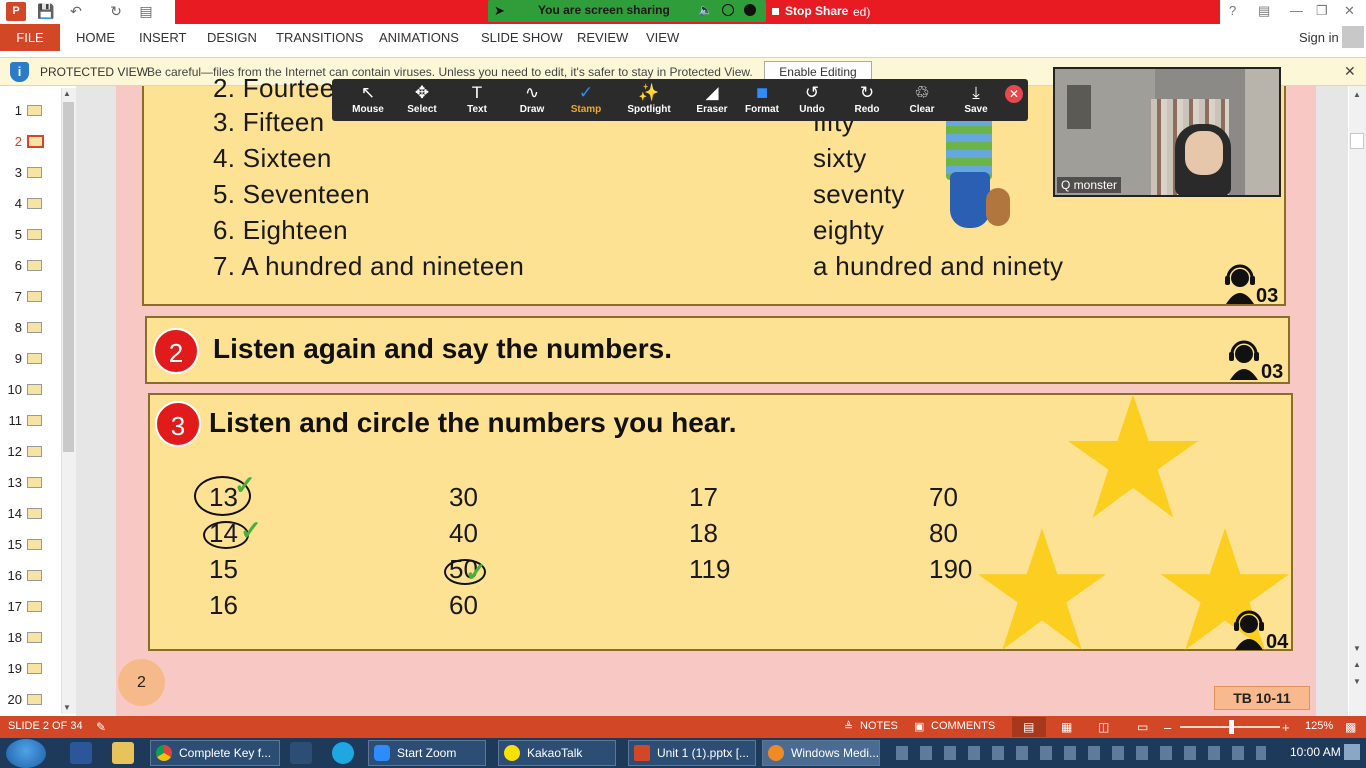  Describe the element at coordinates (29, 172) in the screenshot. I see `slide-thumbnail: 3` at that location.